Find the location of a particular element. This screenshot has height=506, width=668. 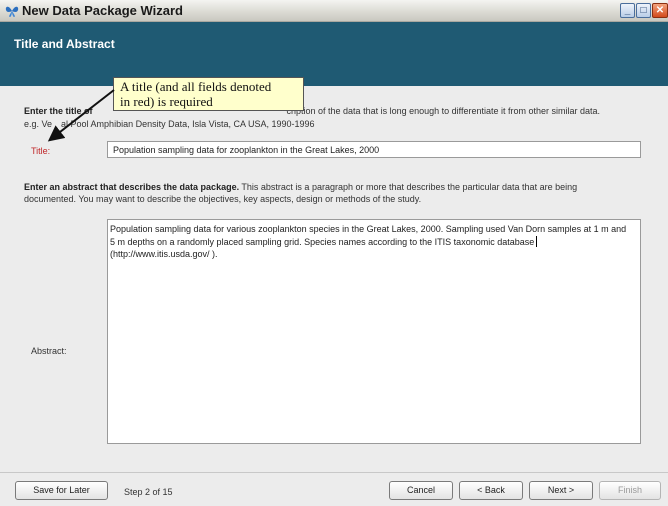

butterfly-icon is located at coordinates (12, 11).